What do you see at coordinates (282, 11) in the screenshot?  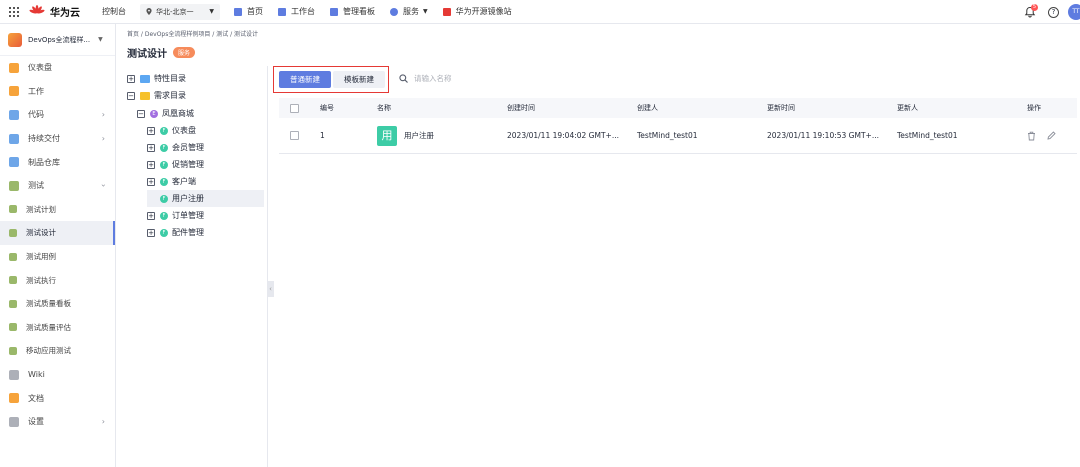 I see `workbench-icon` at bounding box center [282, 11].